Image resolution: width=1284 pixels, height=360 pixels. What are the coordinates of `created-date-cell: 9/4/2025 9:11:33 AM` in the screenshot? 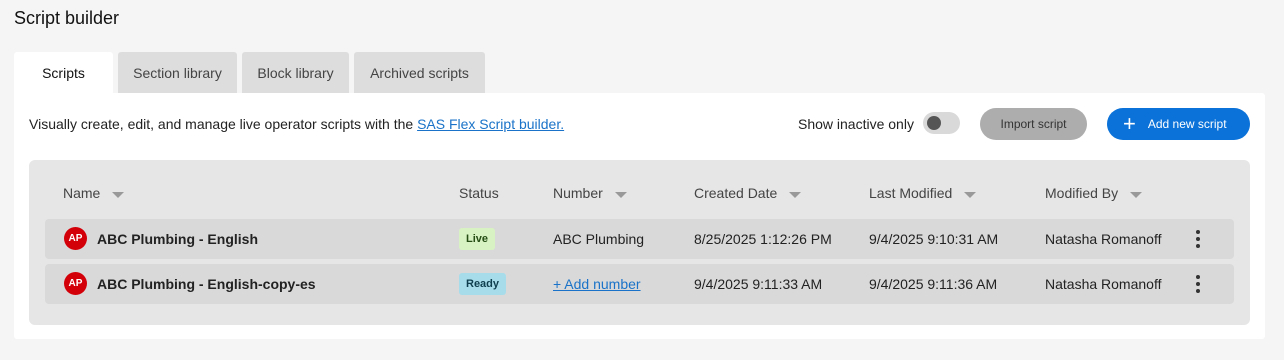 It's located at (758, 284).